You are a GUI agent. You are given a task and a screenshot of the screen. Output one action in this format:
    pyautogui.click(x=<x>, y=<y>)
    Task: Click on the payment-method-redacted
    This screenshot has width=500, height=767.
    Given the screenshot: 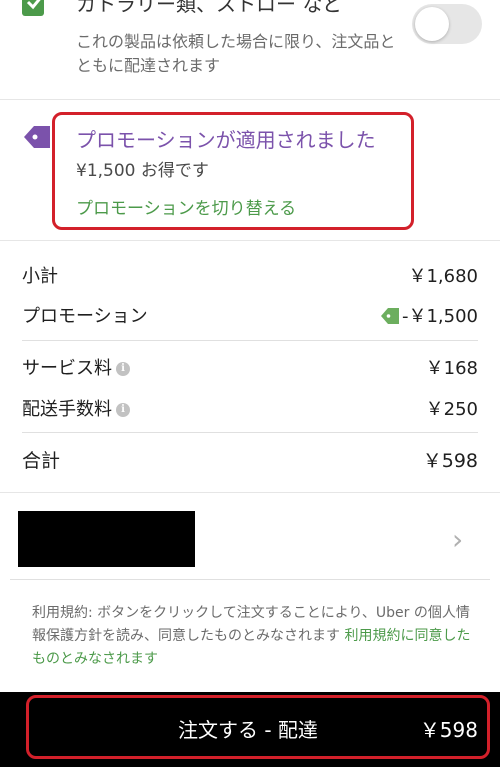 What is the action you would take?
    pyautogui.click(x=106, y=539)
    